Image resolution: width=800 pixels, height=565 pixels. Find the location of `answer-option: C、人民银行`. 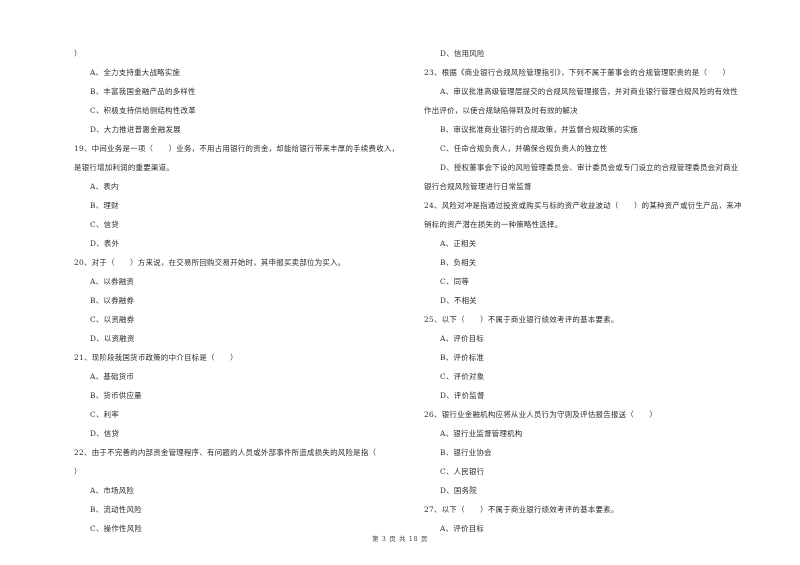

answer-option: C、人民银行 is located at coordinates (462, 471).